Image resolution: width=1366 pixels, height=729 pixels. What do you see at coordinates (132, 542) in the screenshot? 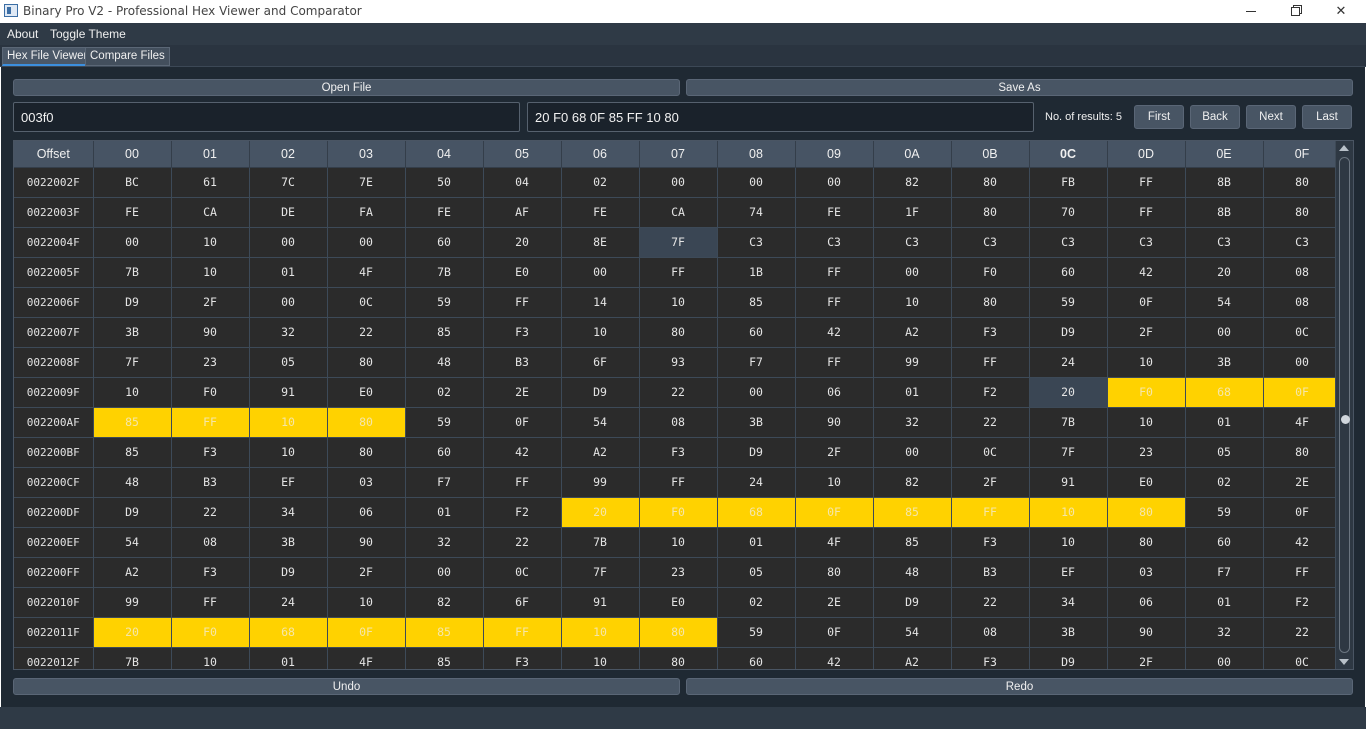
I see `byte-cell: 54` at bounding box center [132, 542].